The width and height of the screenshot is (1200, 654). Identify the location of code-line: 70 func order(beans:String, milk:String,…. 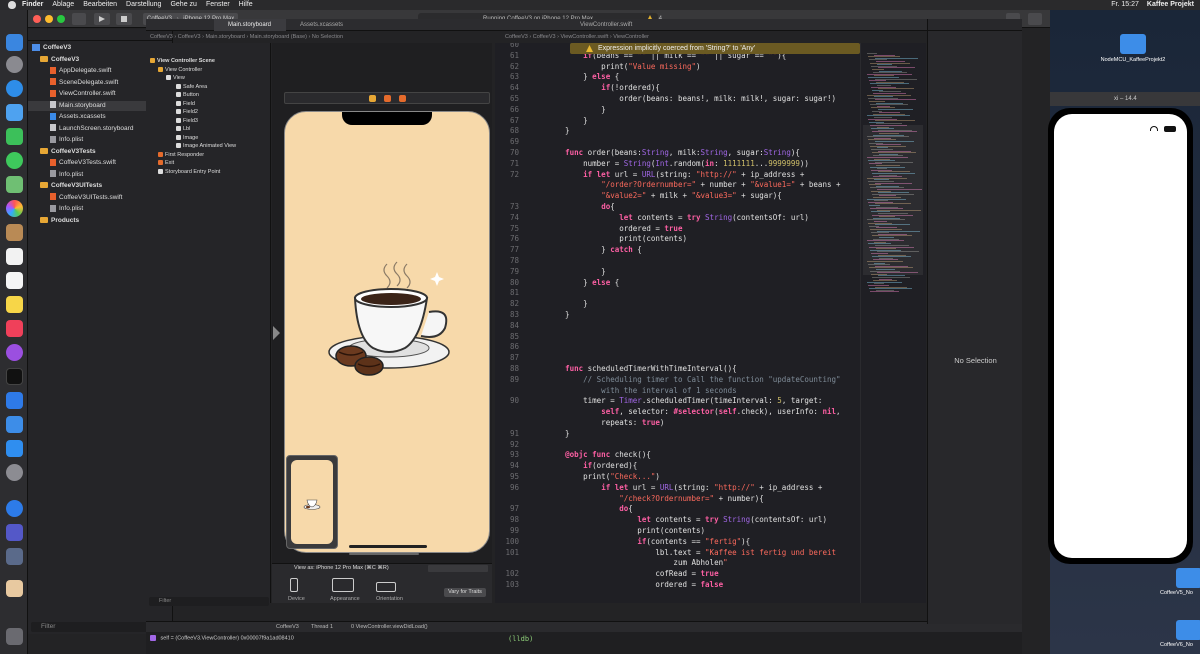
(647, 152).